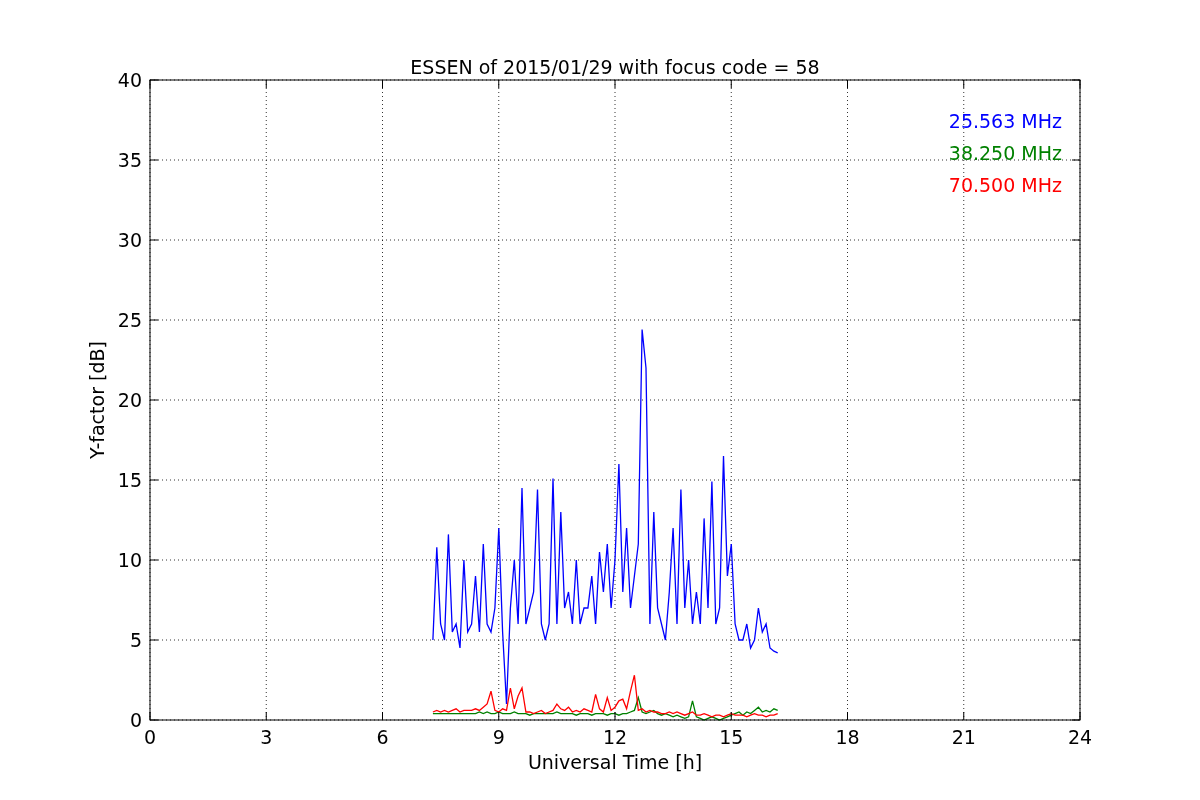 This screenshot has height=800, width=1200. What do you see at coordinates (615, 762) in the screenshot?
I see `x-axis-label: Universal Time [h]` at bounding box center [615, 762].